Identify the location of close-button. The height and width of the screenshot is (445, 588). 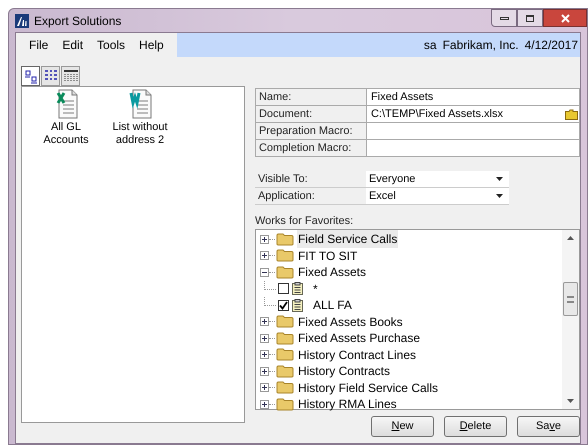
(565, 18).